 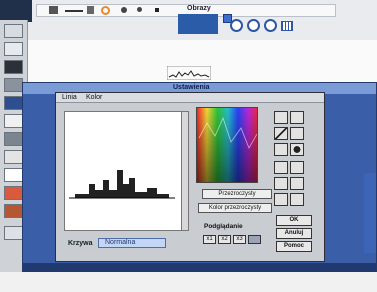 What do you see at coordinates (297, 149) in the screenshot?
I see `circle-shape-icon` at bounding box center [297, 149].